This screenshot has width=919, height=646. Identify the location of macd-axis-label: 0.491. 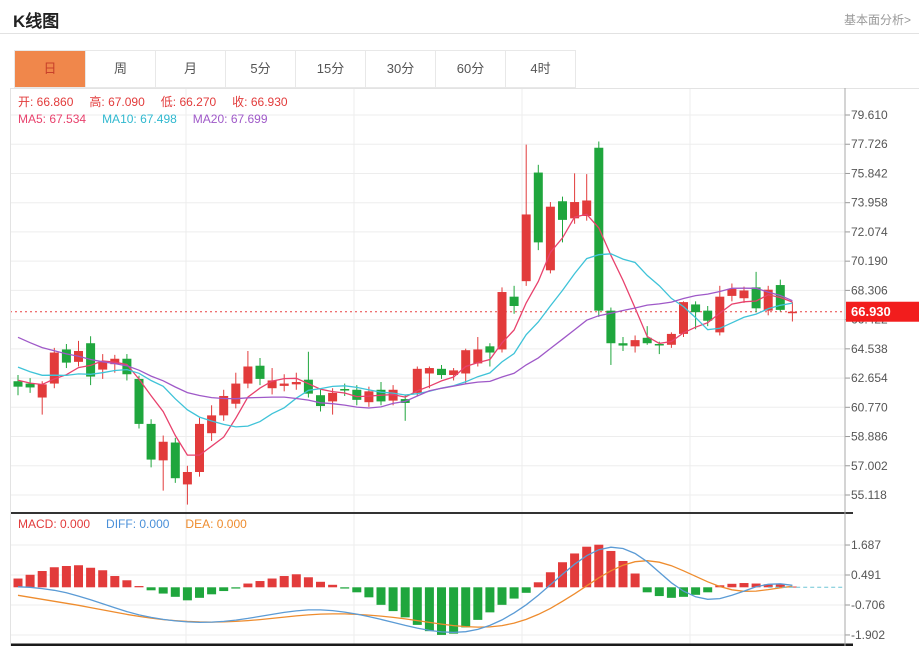
(866, 575).